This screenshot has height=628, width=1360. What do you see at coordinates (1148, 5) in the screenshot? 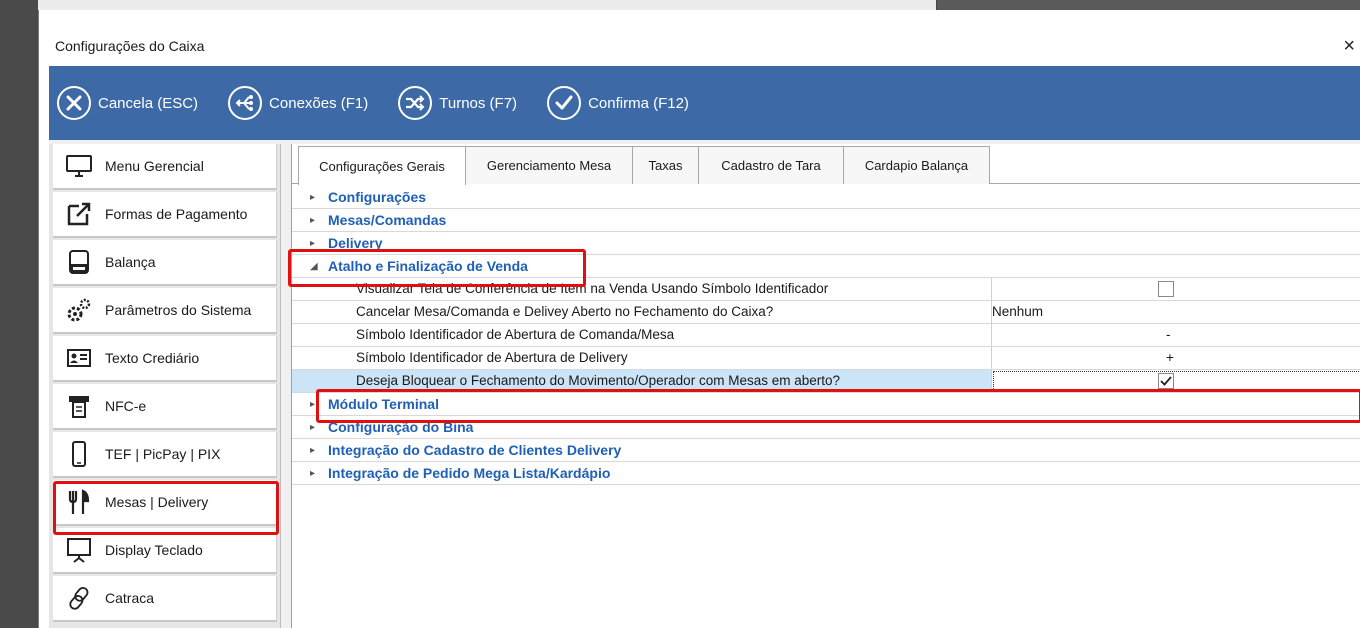
I see `background-window` at bounding box center [1148, 5].